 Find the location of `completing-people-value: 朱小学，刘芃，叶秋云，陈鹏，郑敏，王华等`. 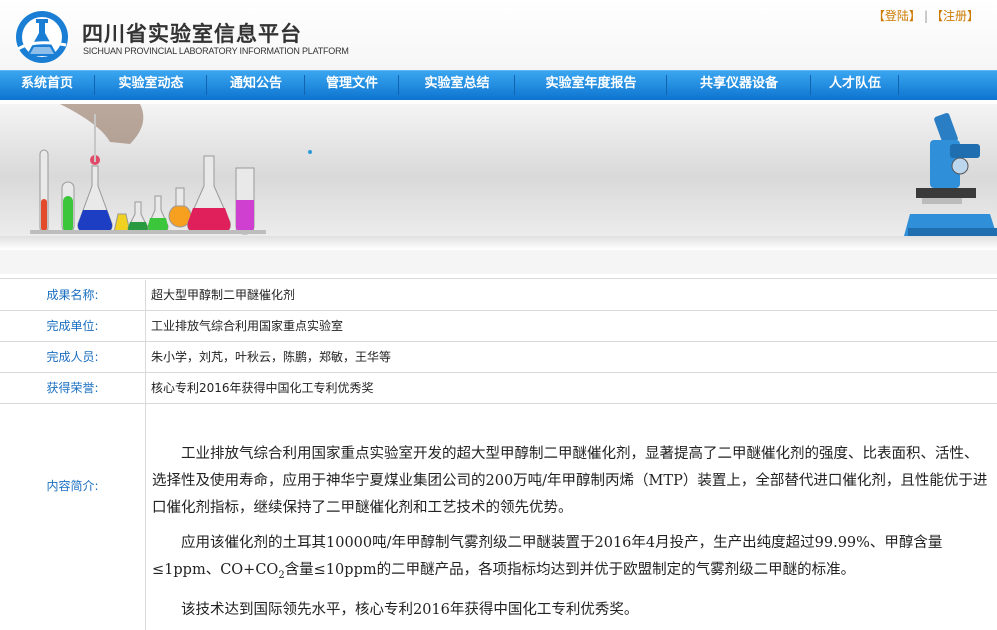

completing-people-value: 朱小学，刘芃，叶秋云，陈鹏，郑敏，王华等 is located at coordinates (271, 357).